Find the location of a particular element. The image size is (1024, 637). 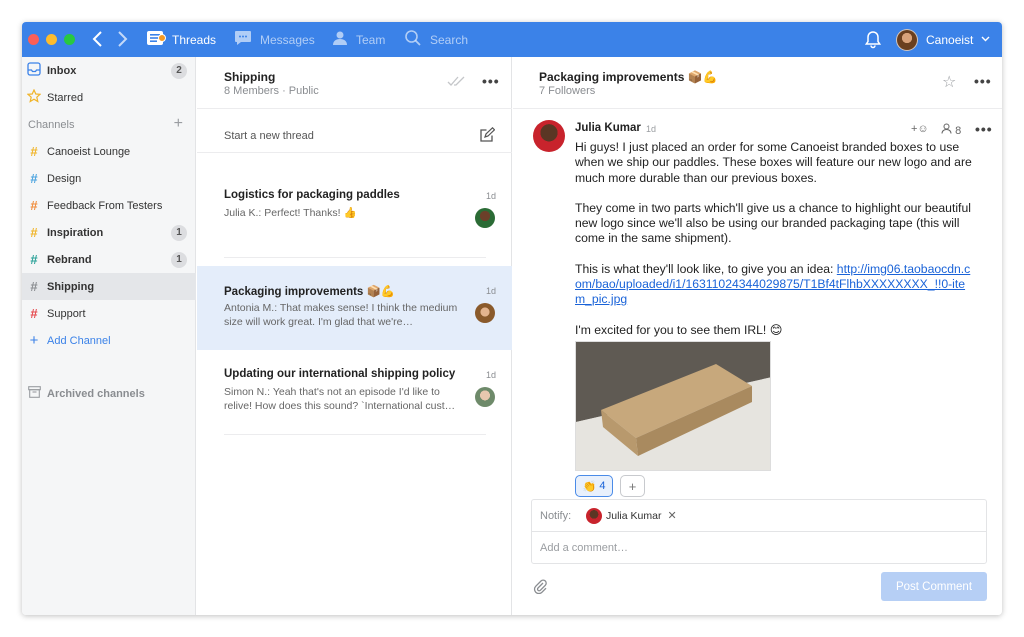

paperclip-icon is located at coordinates (540, 588).